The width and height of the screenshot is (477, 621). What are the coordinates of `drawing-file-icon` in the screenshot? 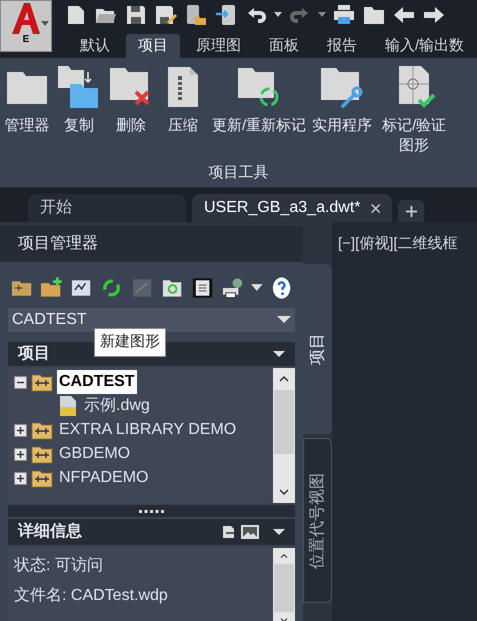 It's located at (68, 406).